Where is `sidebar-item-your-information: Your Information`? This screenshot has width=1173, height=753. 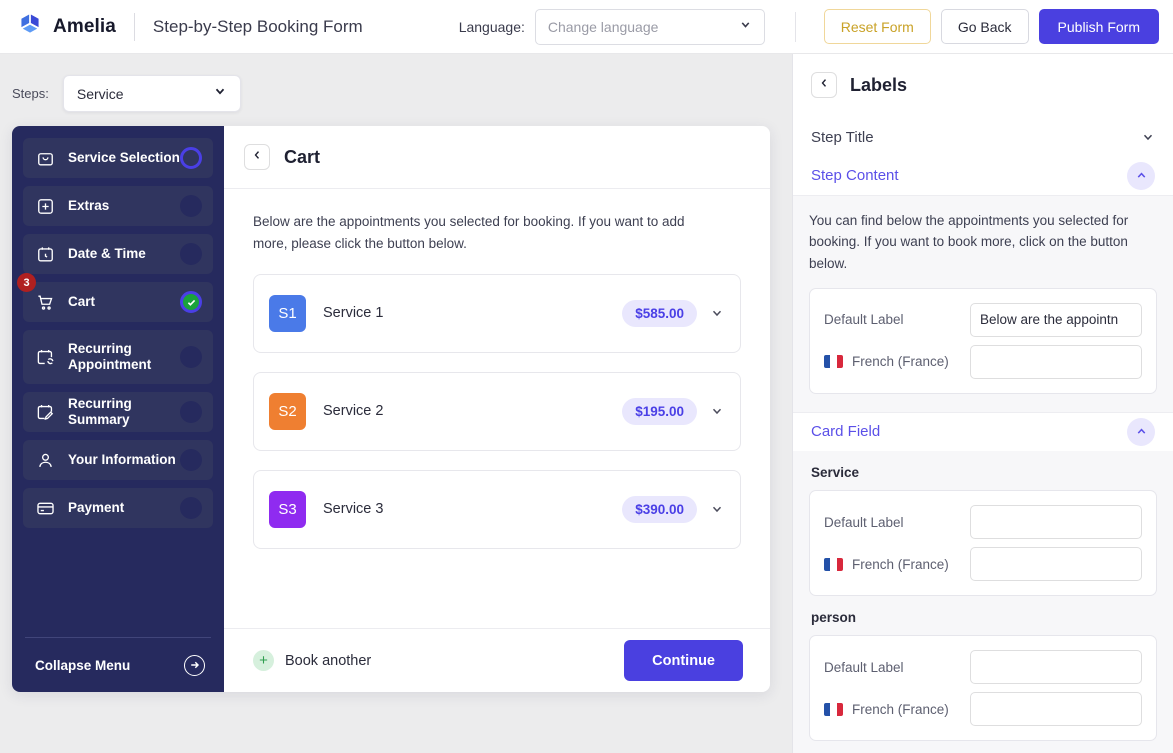 sidebar-item-your-information: Your Information is located at coordinates (118, 460).